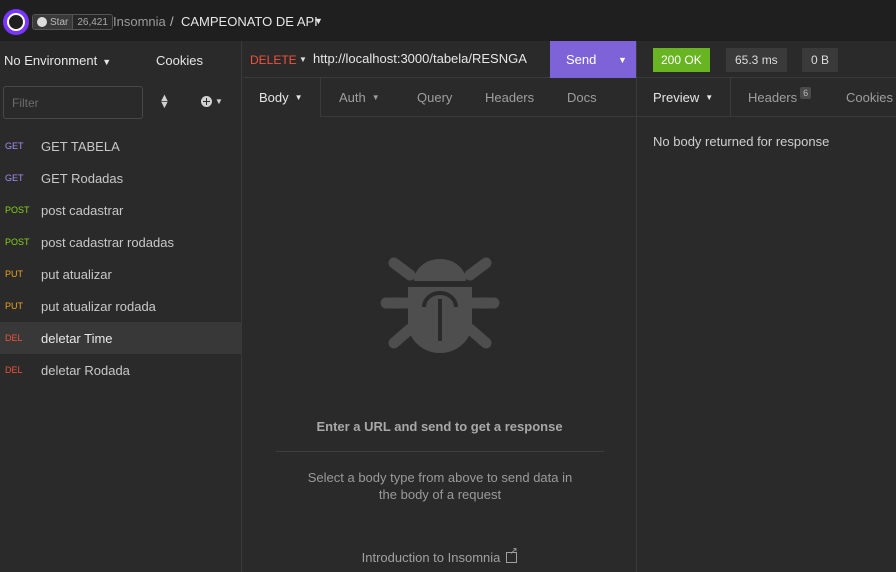 This screenshot has height=572, width=896. What do you see at coordinates (82, 178) in the screenshot?
I see `request-name: GET Rodadas` at bounding box center [82, 178].